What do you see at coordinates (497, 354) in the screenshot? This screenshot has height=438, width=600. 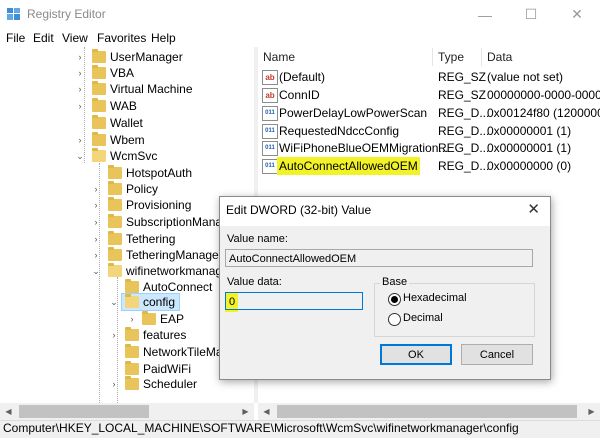 I see `cancel-button: Cancel` at bounding box center [497, 354].